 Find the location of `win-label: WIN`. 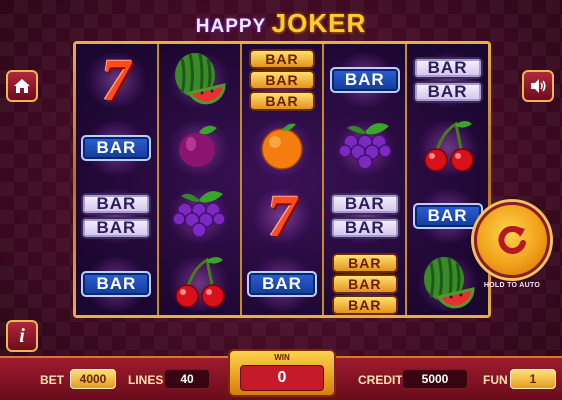

win-label: WIN is located at coordinates (282, 357).